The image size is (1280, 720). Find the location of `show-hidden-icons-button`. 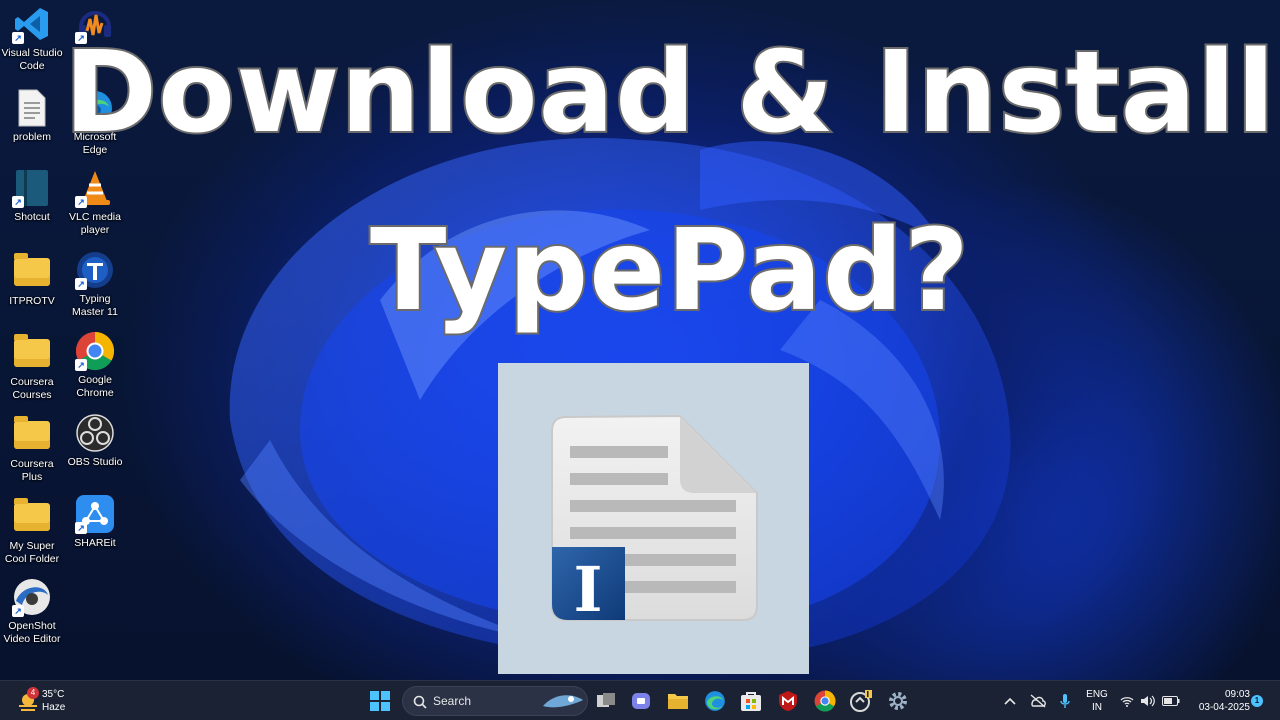

show-hidden-icons-button is located at coordinates (1010, 701).